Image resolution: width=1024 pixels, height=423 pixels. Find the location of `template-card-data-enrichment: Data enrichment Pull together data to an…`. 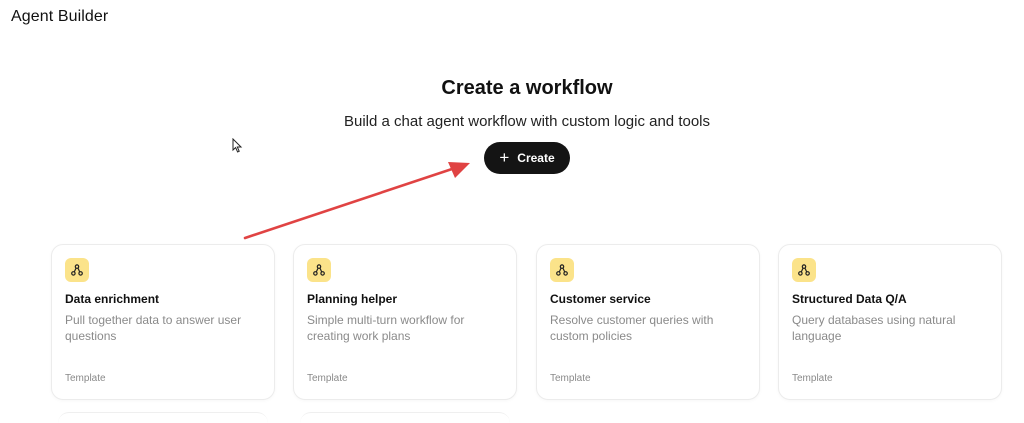

template-card-data-enrichment: Data enrichment Pull together data to an… is located at coordinates (163, 322).